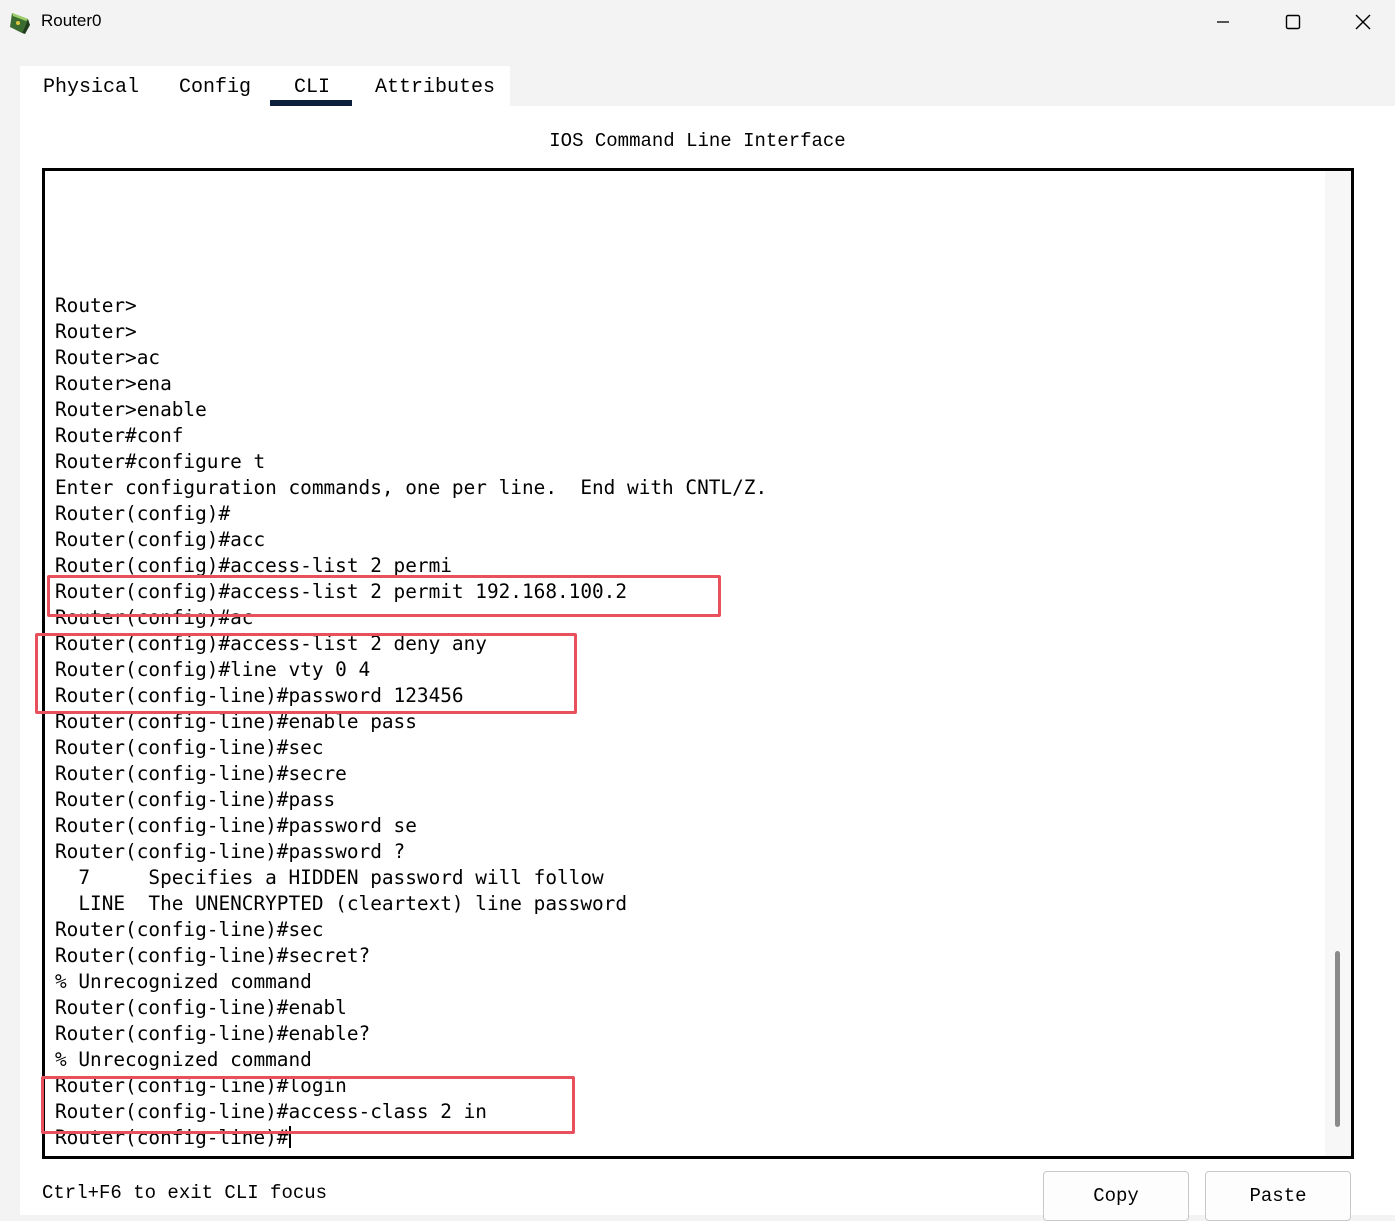 This screenshot has width=1395, height=1221. I want to click on minimize-icon, so click(1223, 22).